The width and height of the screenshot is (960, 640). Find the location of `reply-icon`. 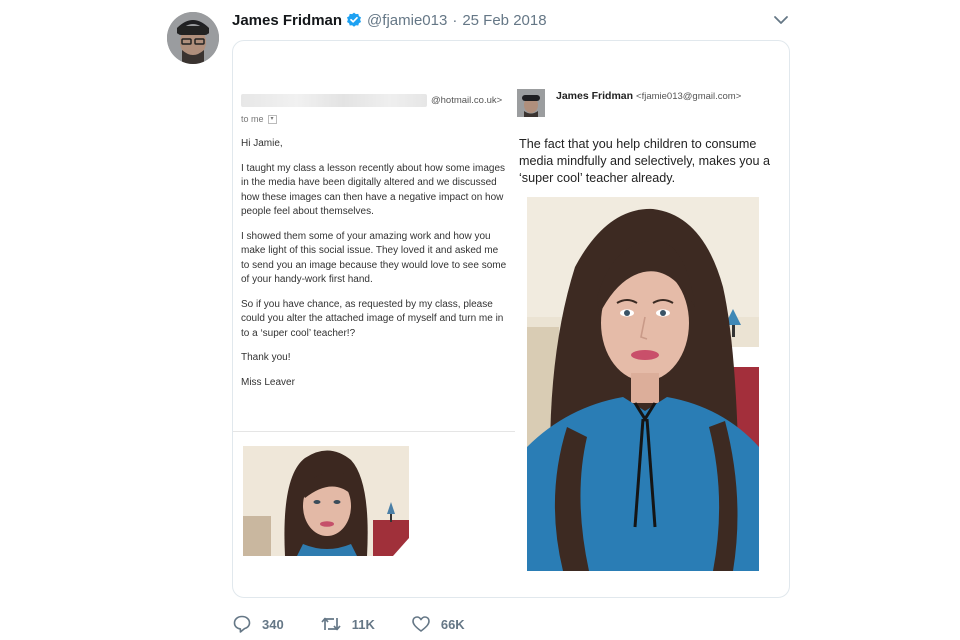

reply-icon is located at coordinates (242, 624).